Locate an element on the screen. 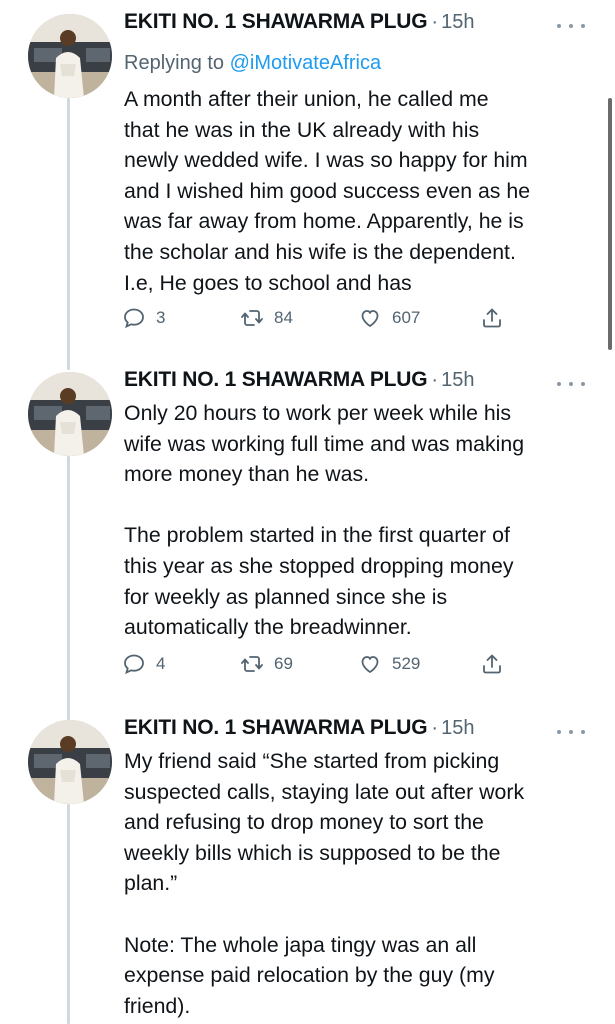 This screenshot has width=615, height=1024. reply-count: 3 is located at coordinates (161, 317).